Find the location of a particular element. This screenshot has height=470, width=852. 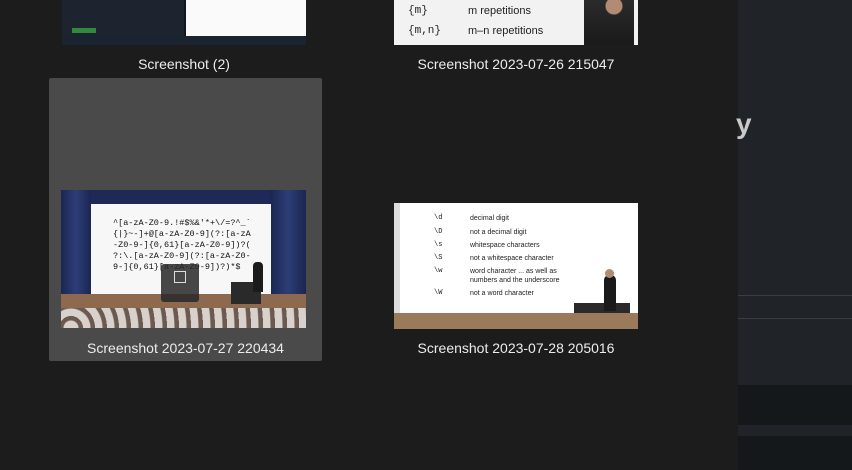

thumbnail-chart is located at coordinates (246, 18).